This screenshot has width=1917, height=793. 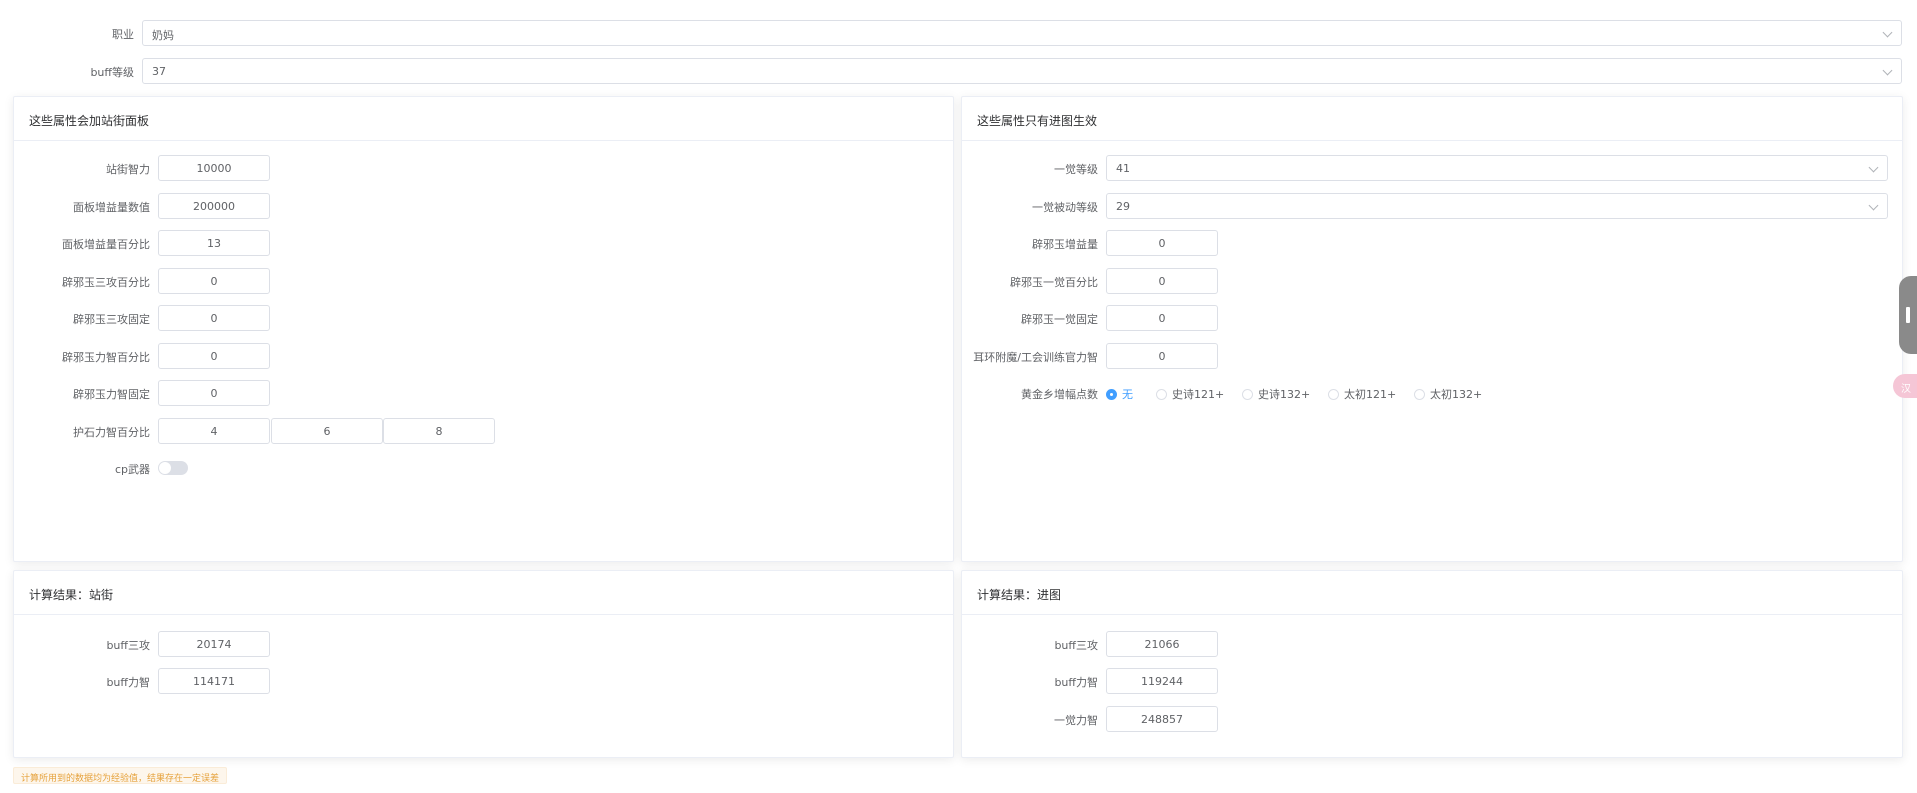 What do you see at coordinates (1262, 318) in the screenshot?
I see `form-row: 辟邪玉一觉固定 0` at bounding box center [1262, 318].